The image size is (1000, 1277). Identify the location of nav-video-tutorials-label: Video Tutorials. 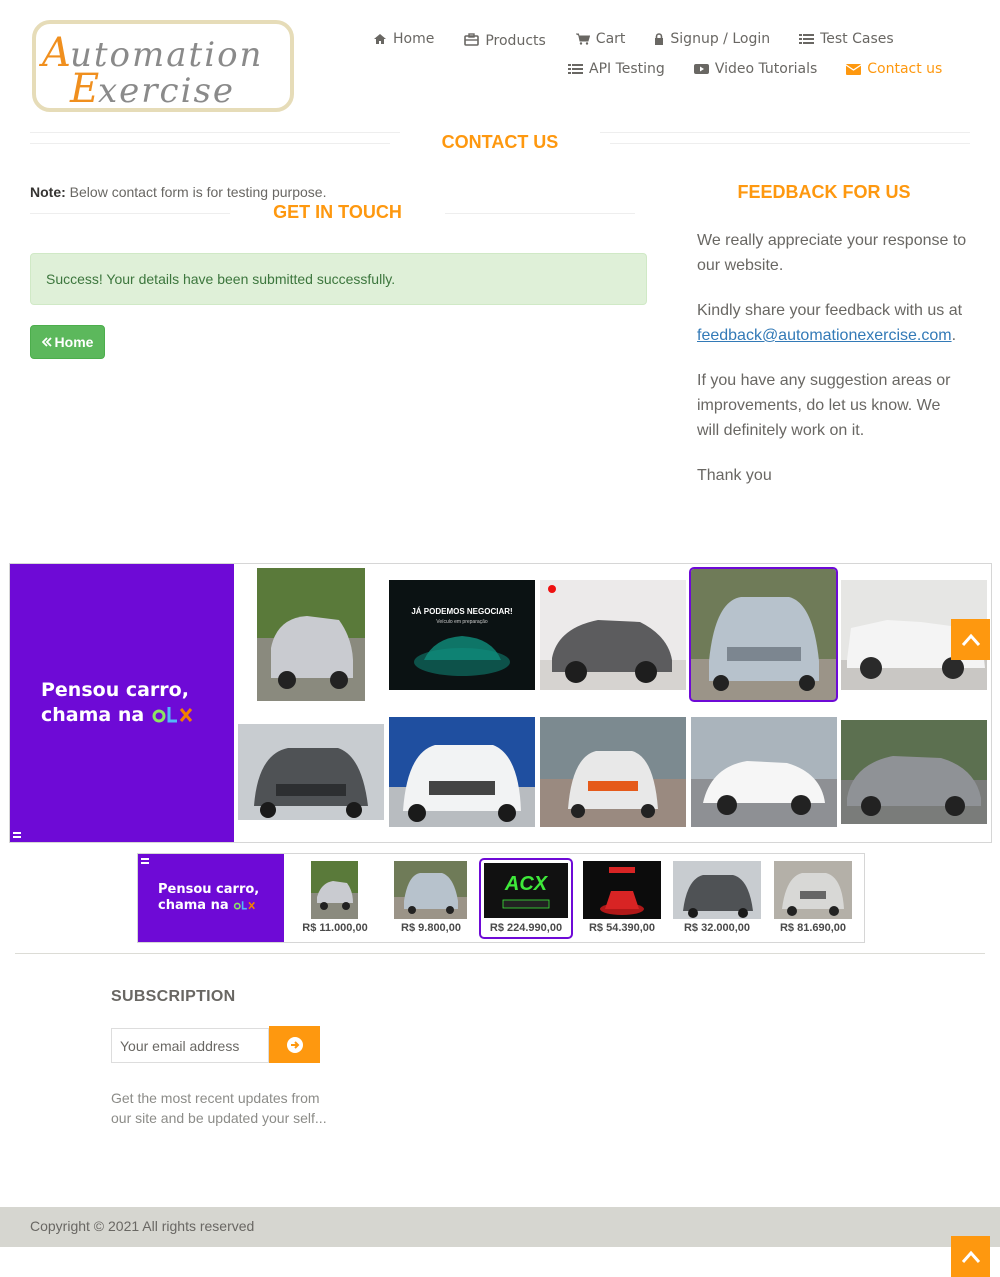
(766, 69).